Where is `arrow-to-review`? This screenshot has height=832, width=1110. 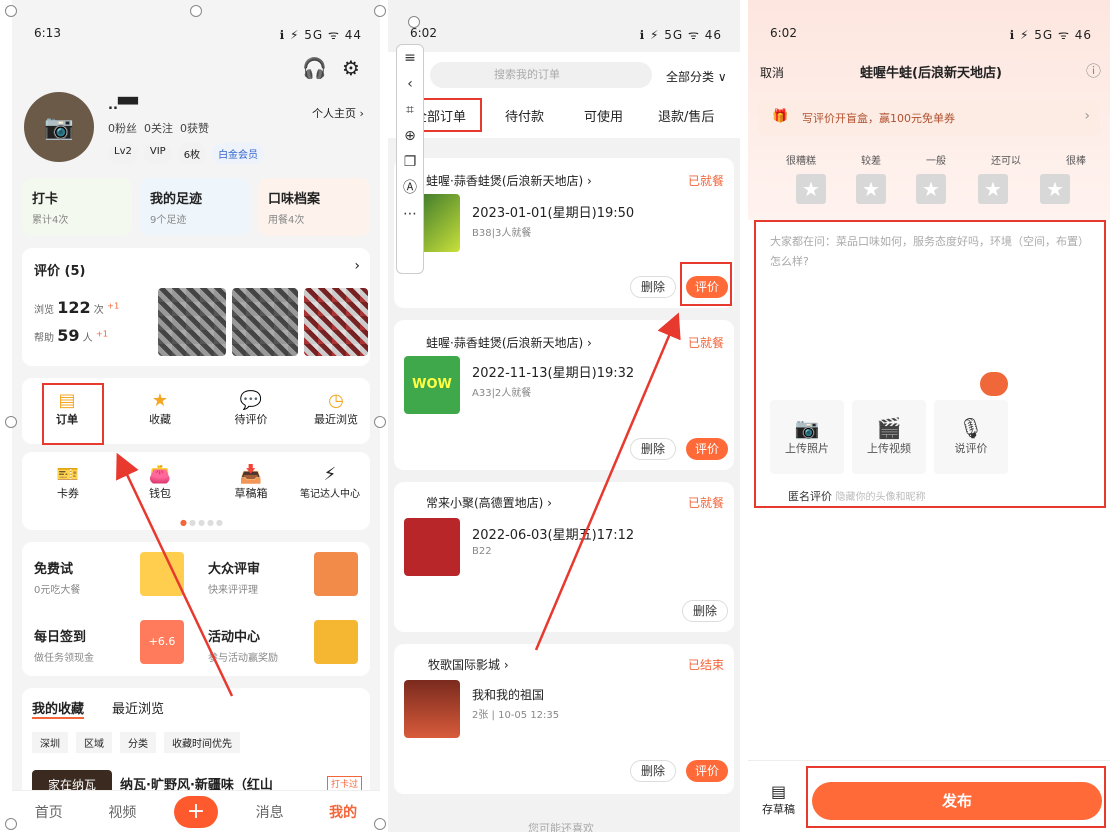 arrow-to-review is located at coordinates (607, 481).